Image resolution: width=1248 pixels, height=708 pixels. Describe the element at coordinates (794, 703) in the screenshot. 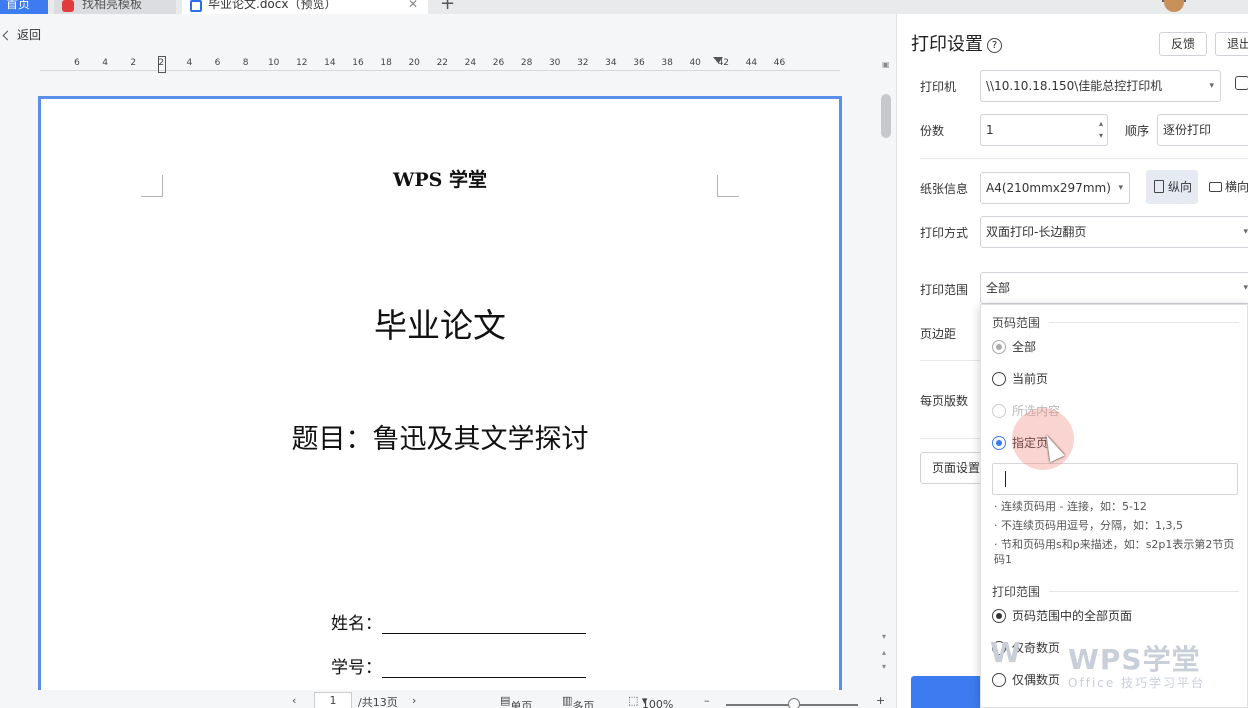

I see `zoom-slider-knob` at that location.